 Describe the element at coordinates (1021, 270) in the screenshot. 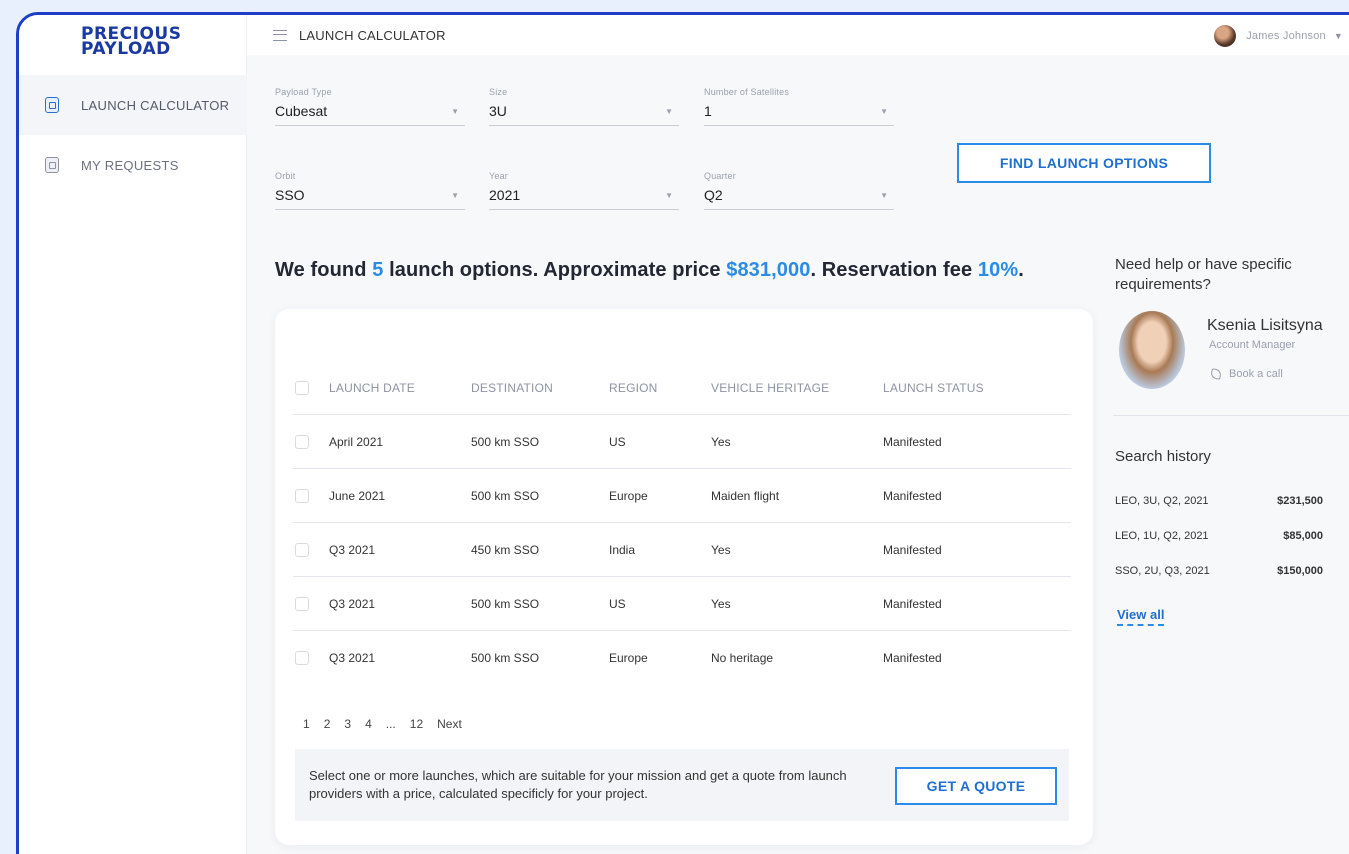

I see `summary-text: .` at that location.